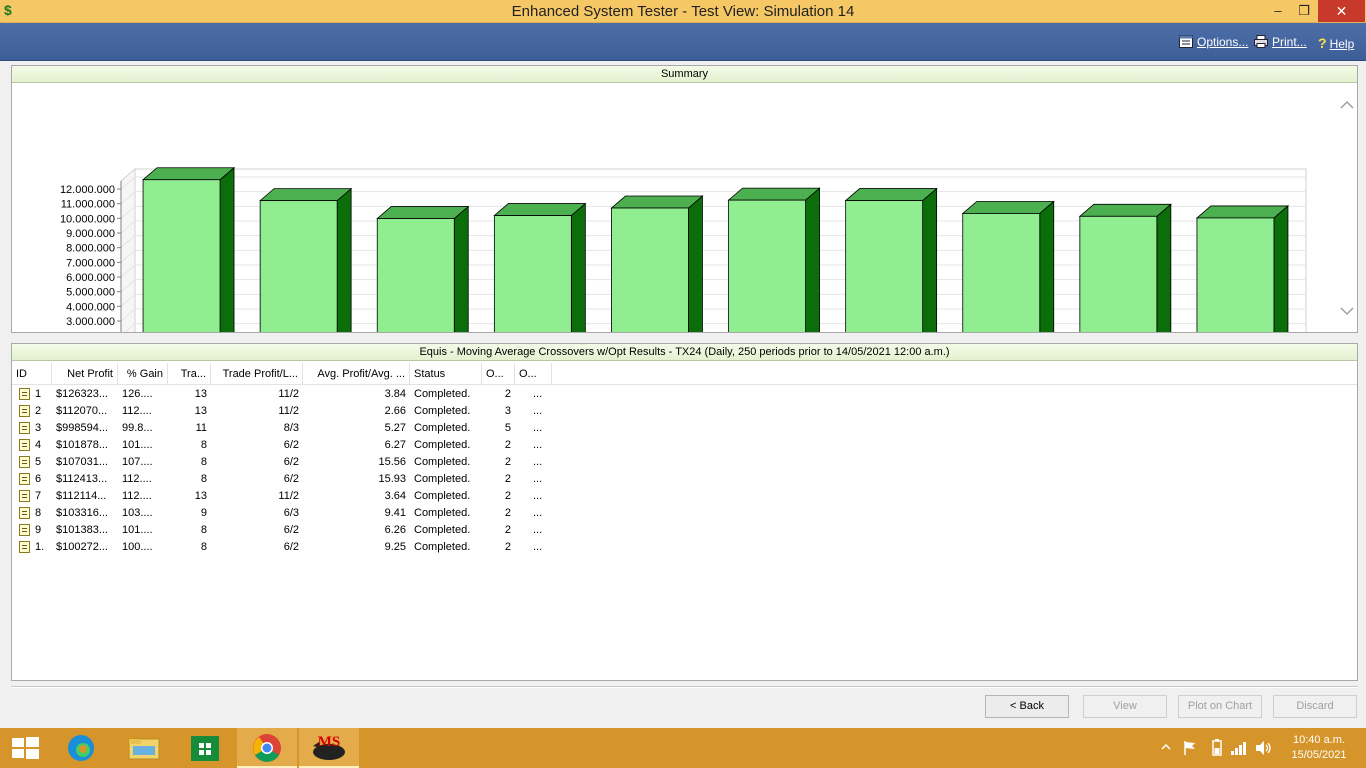 This screenshot has width=1366, height=768. Describe the element at coordinates (1190, 748) in the screenshot. I see `flag-icon` at that location.